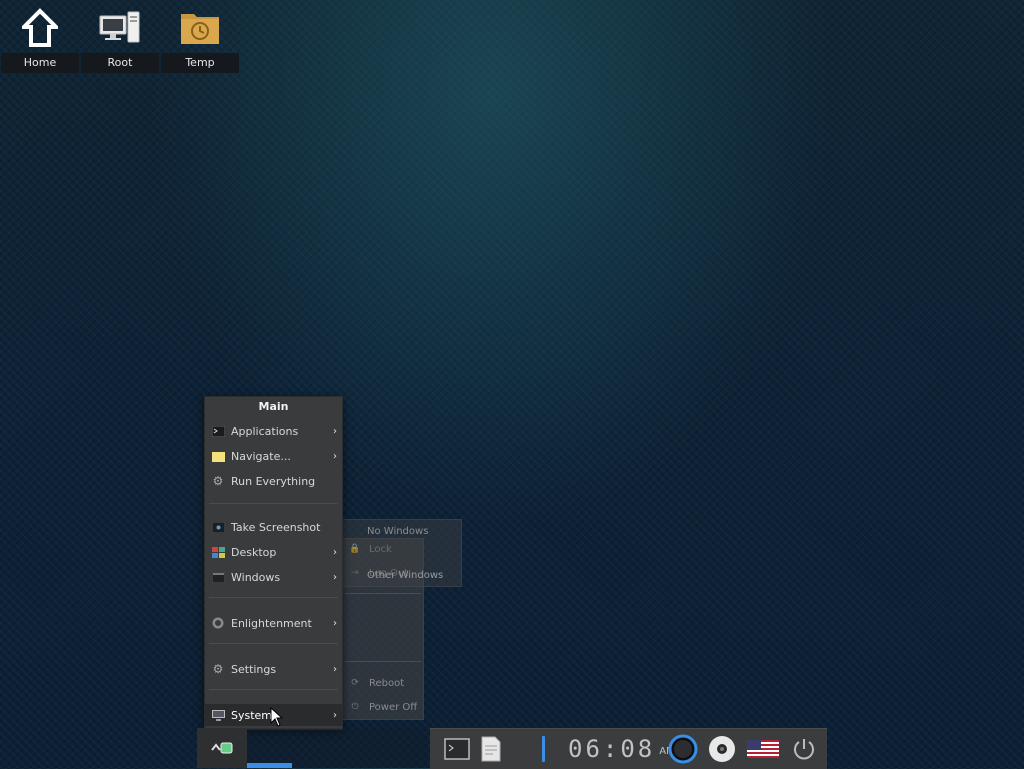 The height and width of the screenshot is (769, 1024). Describe the element at coordinates (218, 623) in the screenshot. I see `enlightenment-icon` at that location.